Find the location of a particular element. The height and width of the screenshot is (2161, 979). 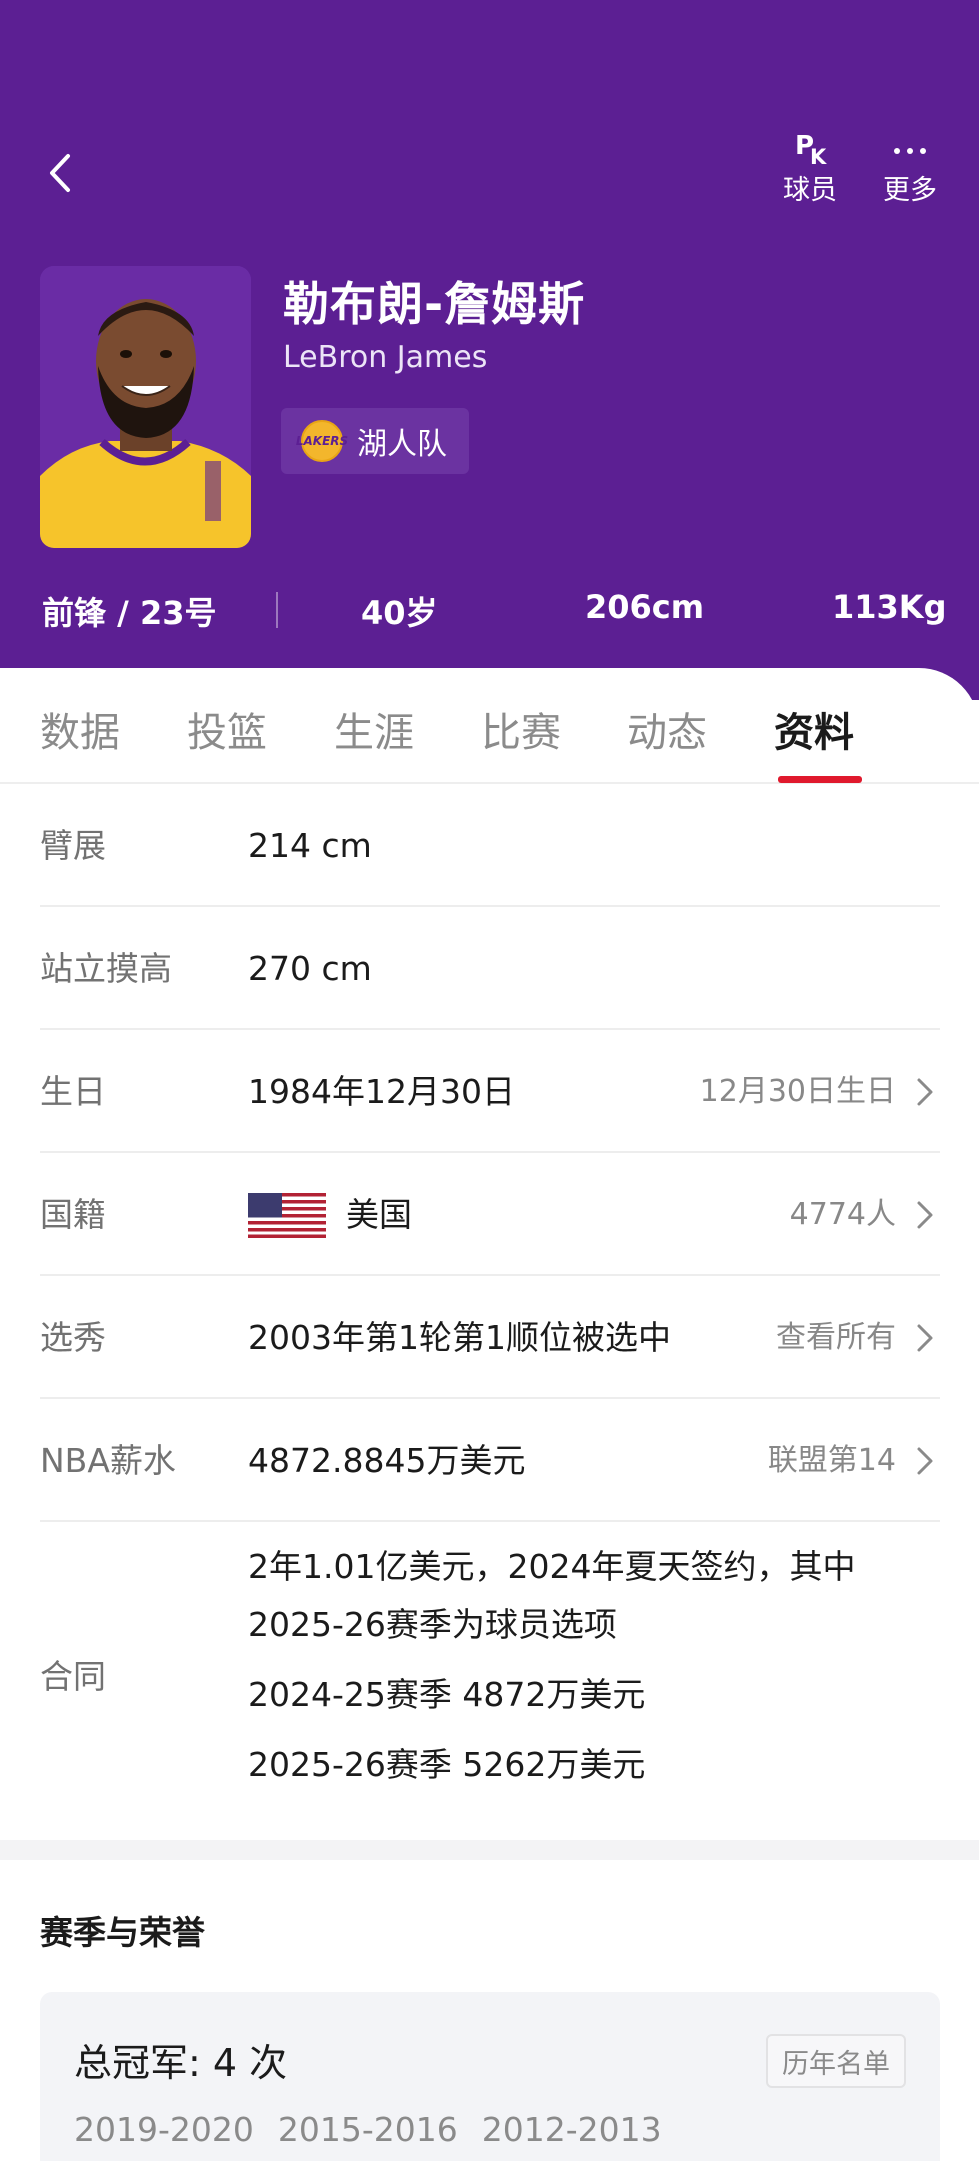

info-label: NBA薪水 is located at coordinates (108, 1460).